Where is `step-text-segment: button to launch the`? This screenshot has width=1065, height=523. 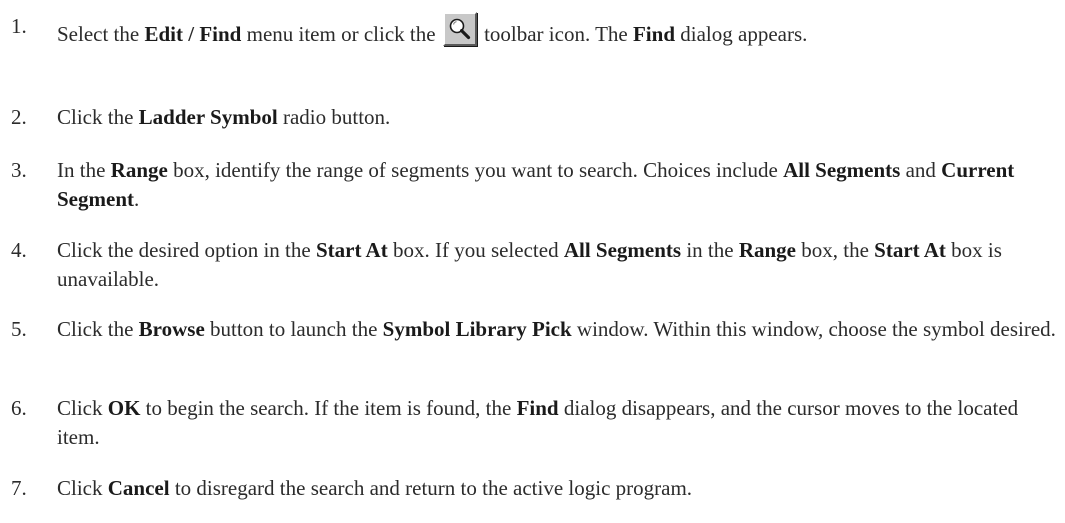 step-text-segment: button to launch the is located at coordinates (293, 329).